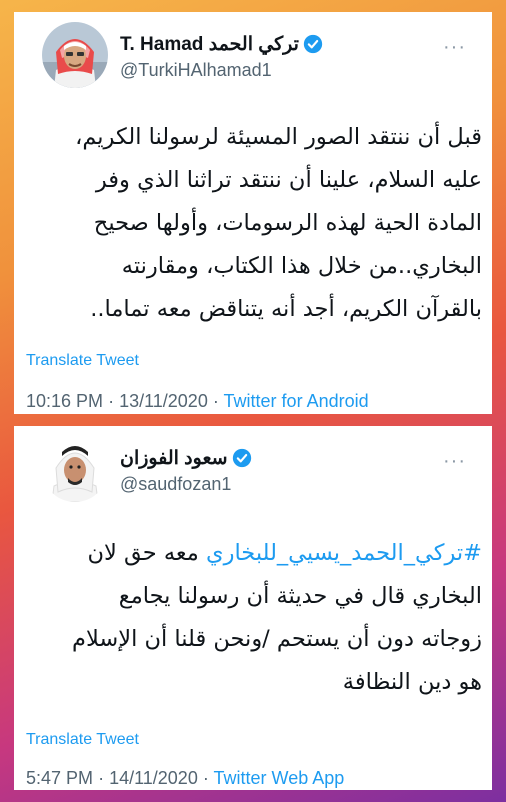 This screenshot has height=802, width=506. Describe the element at coordinates (174, 458) in the screenshot. I see `display-name: سعود الفوزان` at that location.